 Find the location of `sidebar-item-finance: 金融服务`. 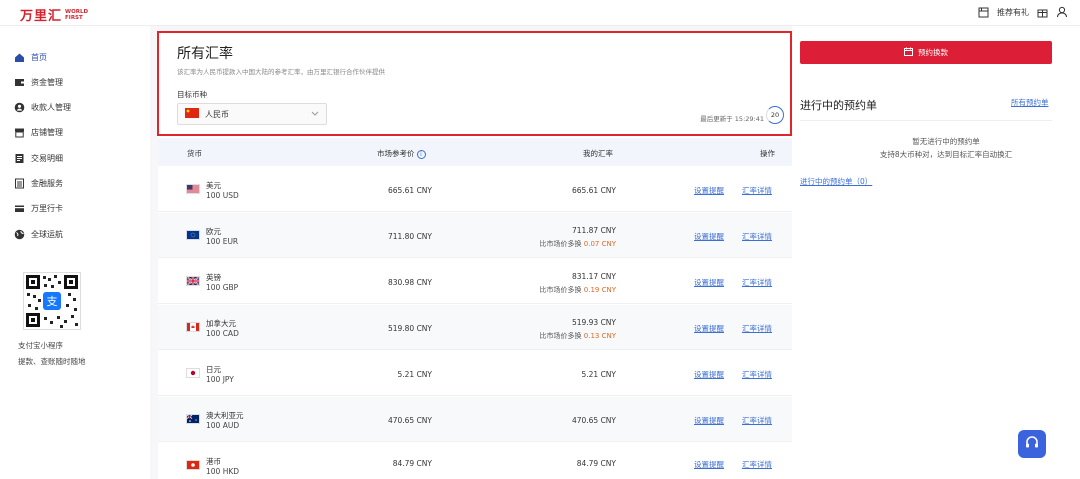

sidebar-item-finance: 金融服务 is located at coordinates (38, 183).